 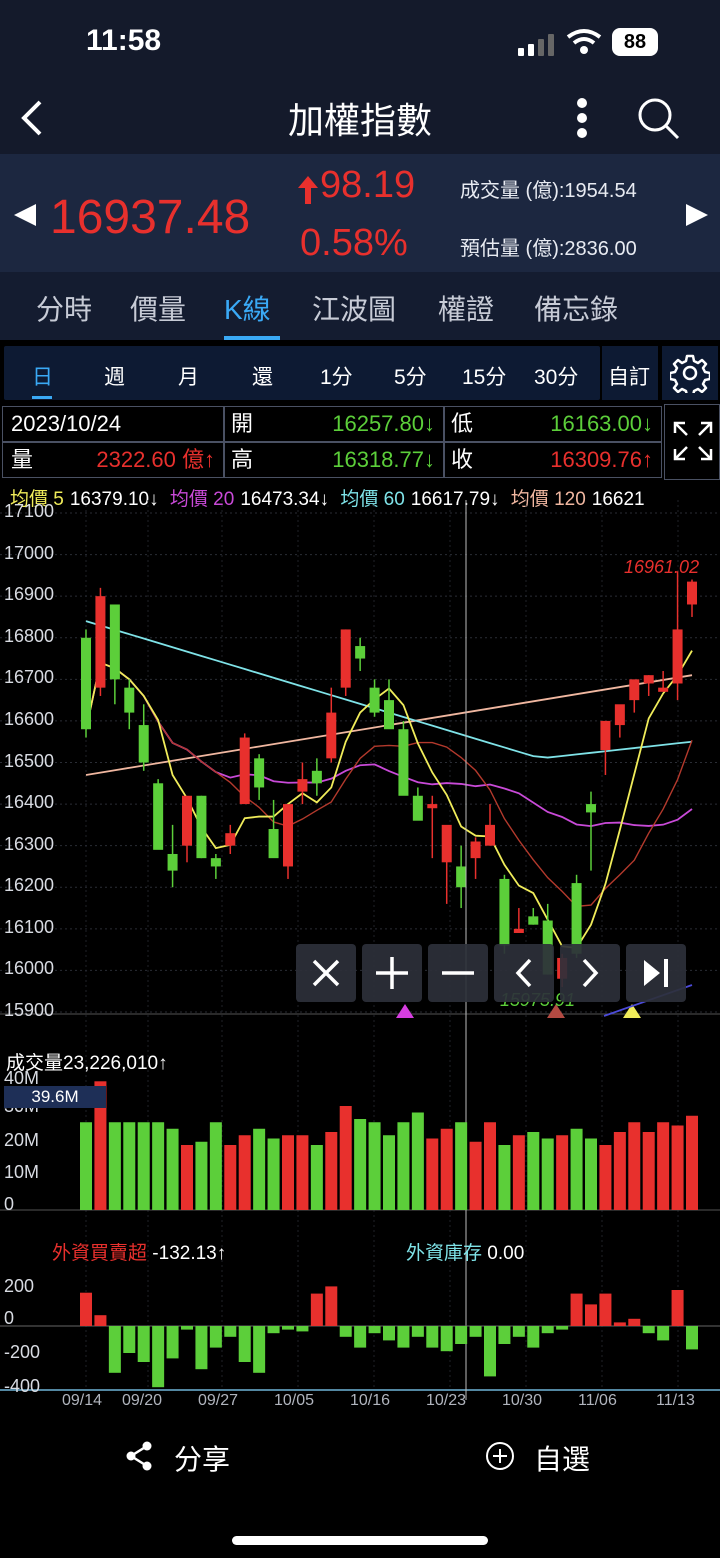 I want to click on custom-period-button: 自訂, so click(x=630, y=373).